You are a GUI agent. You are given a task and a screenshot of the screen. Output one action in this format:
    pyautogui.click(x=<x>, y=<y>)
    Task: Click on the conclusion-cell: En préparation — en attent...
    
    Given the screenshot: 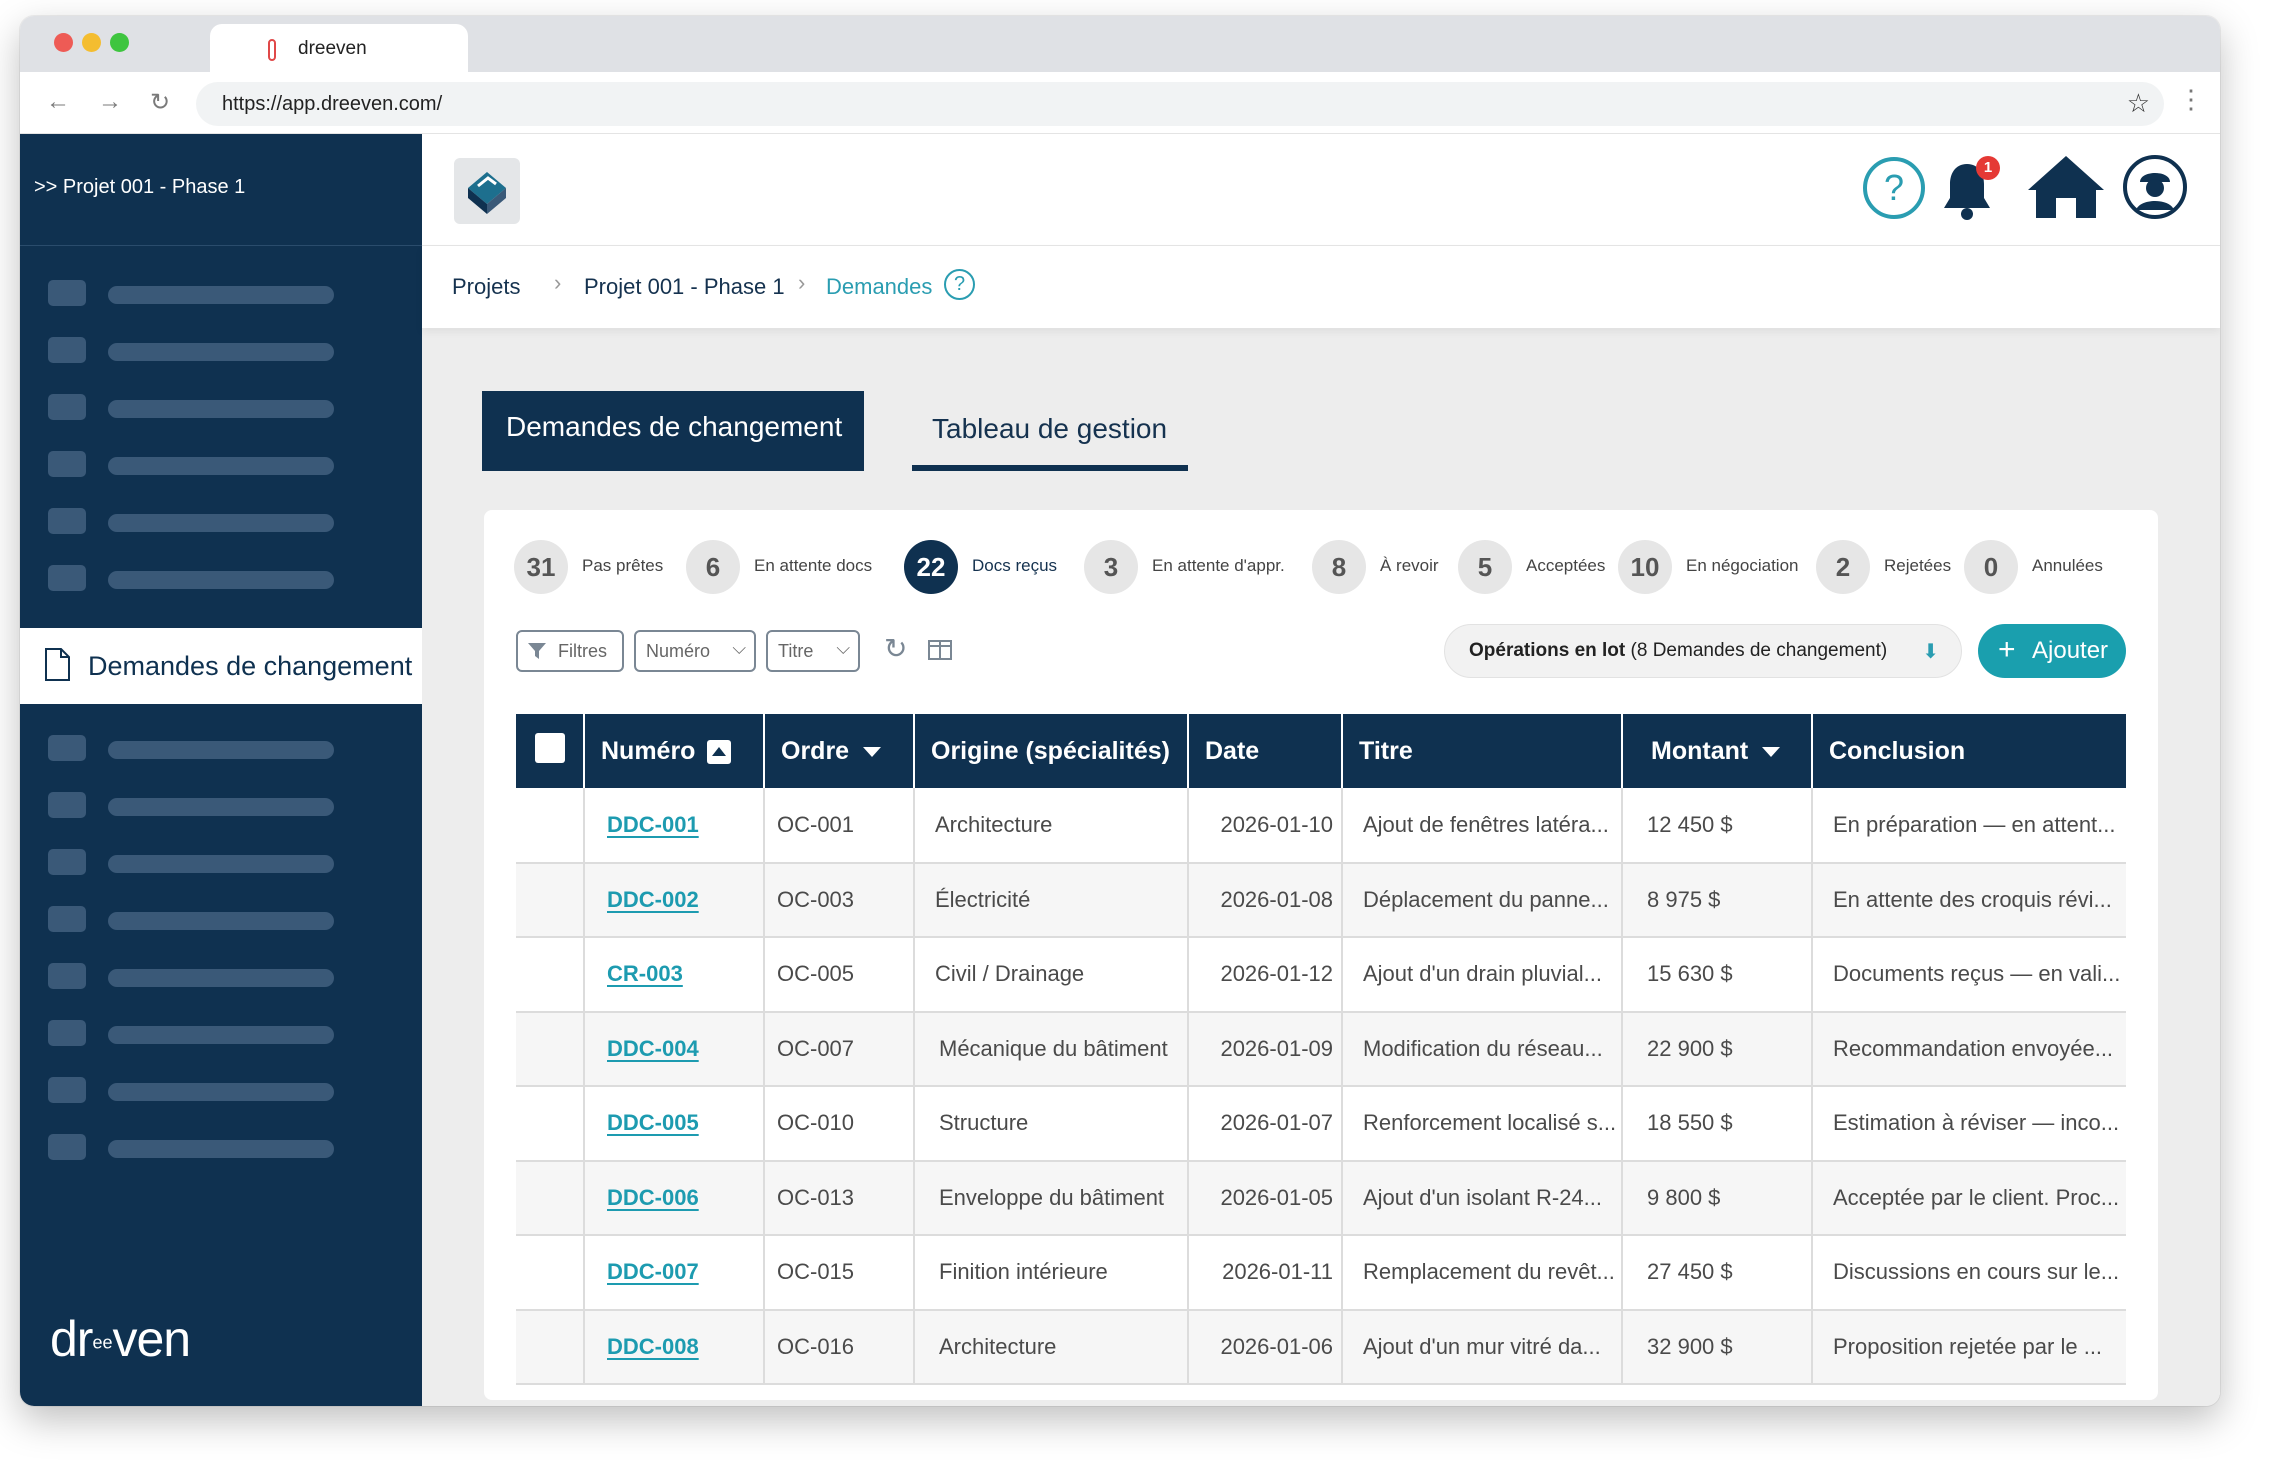 What is the action you would take?
    pyautogui.click(x=1969, y=826)
    